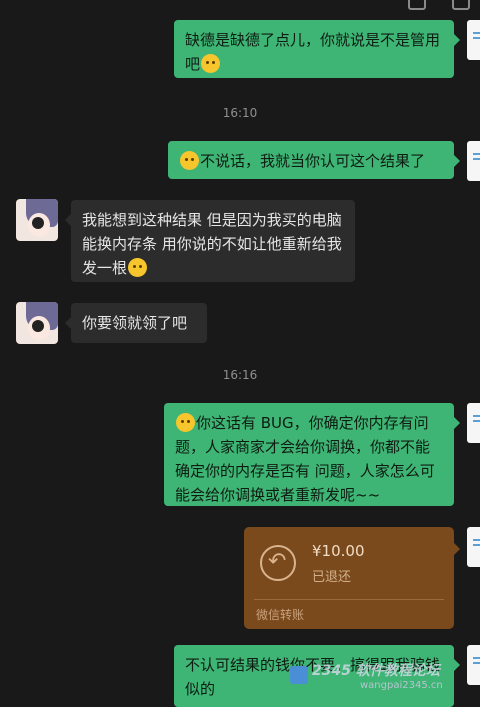 This screenshot has height=707, width=480. I want to click on site-watermark: 2345 软件教程论坛 wangpai2345.cn, so click(380, 680).